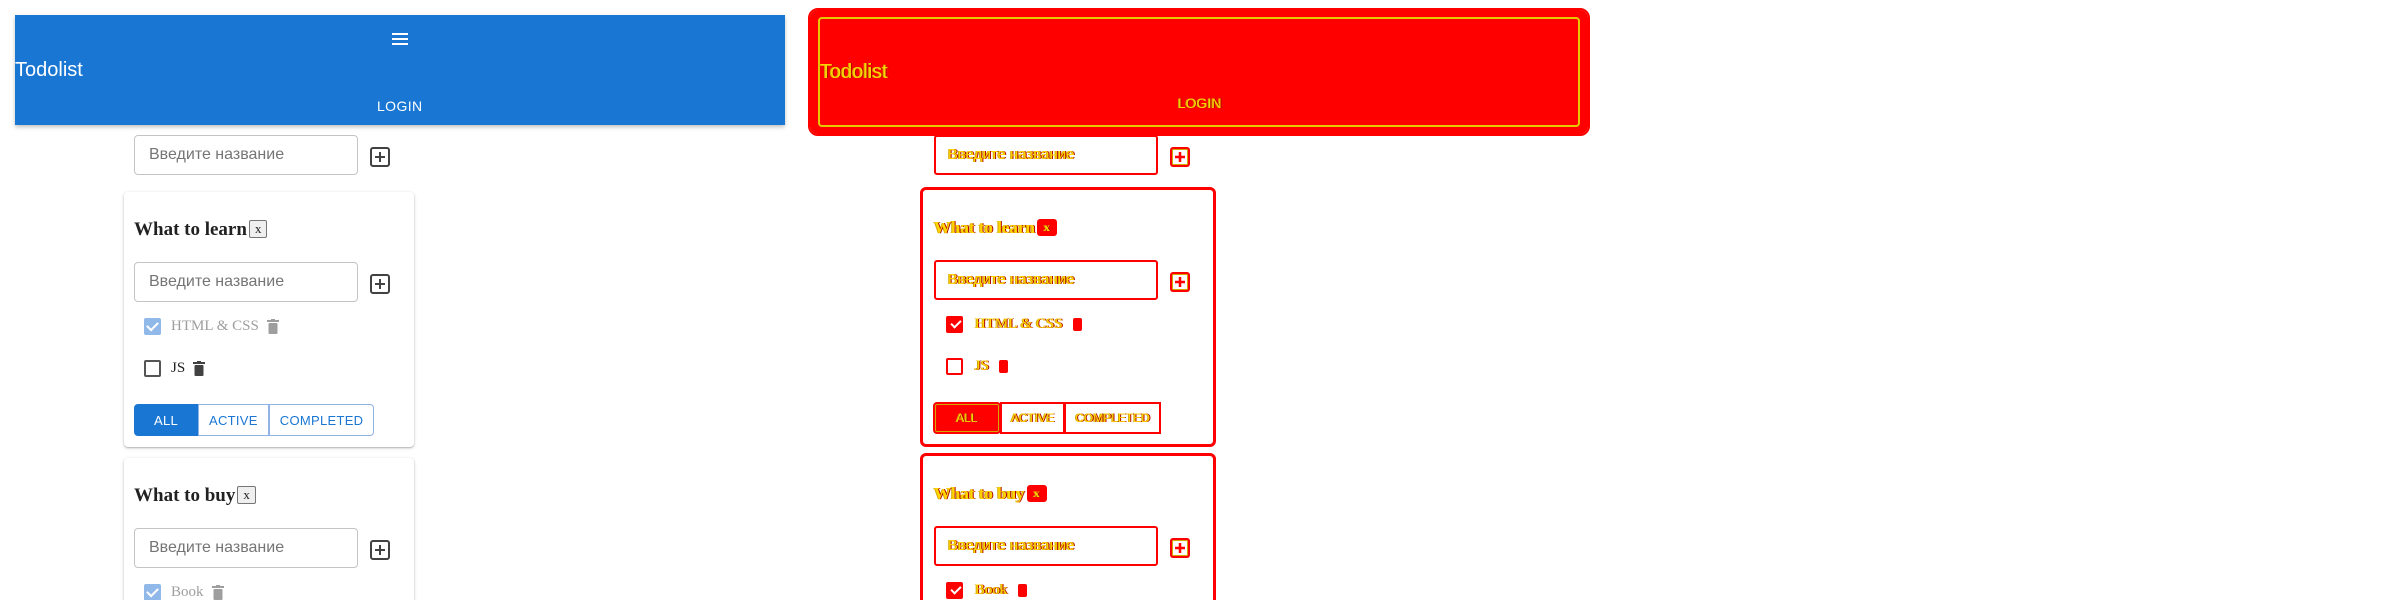 The height and width of the screenshot is (600, 2400). I want to click on todolist-card: What to buy x Введите название Book, so click(1068, 526).